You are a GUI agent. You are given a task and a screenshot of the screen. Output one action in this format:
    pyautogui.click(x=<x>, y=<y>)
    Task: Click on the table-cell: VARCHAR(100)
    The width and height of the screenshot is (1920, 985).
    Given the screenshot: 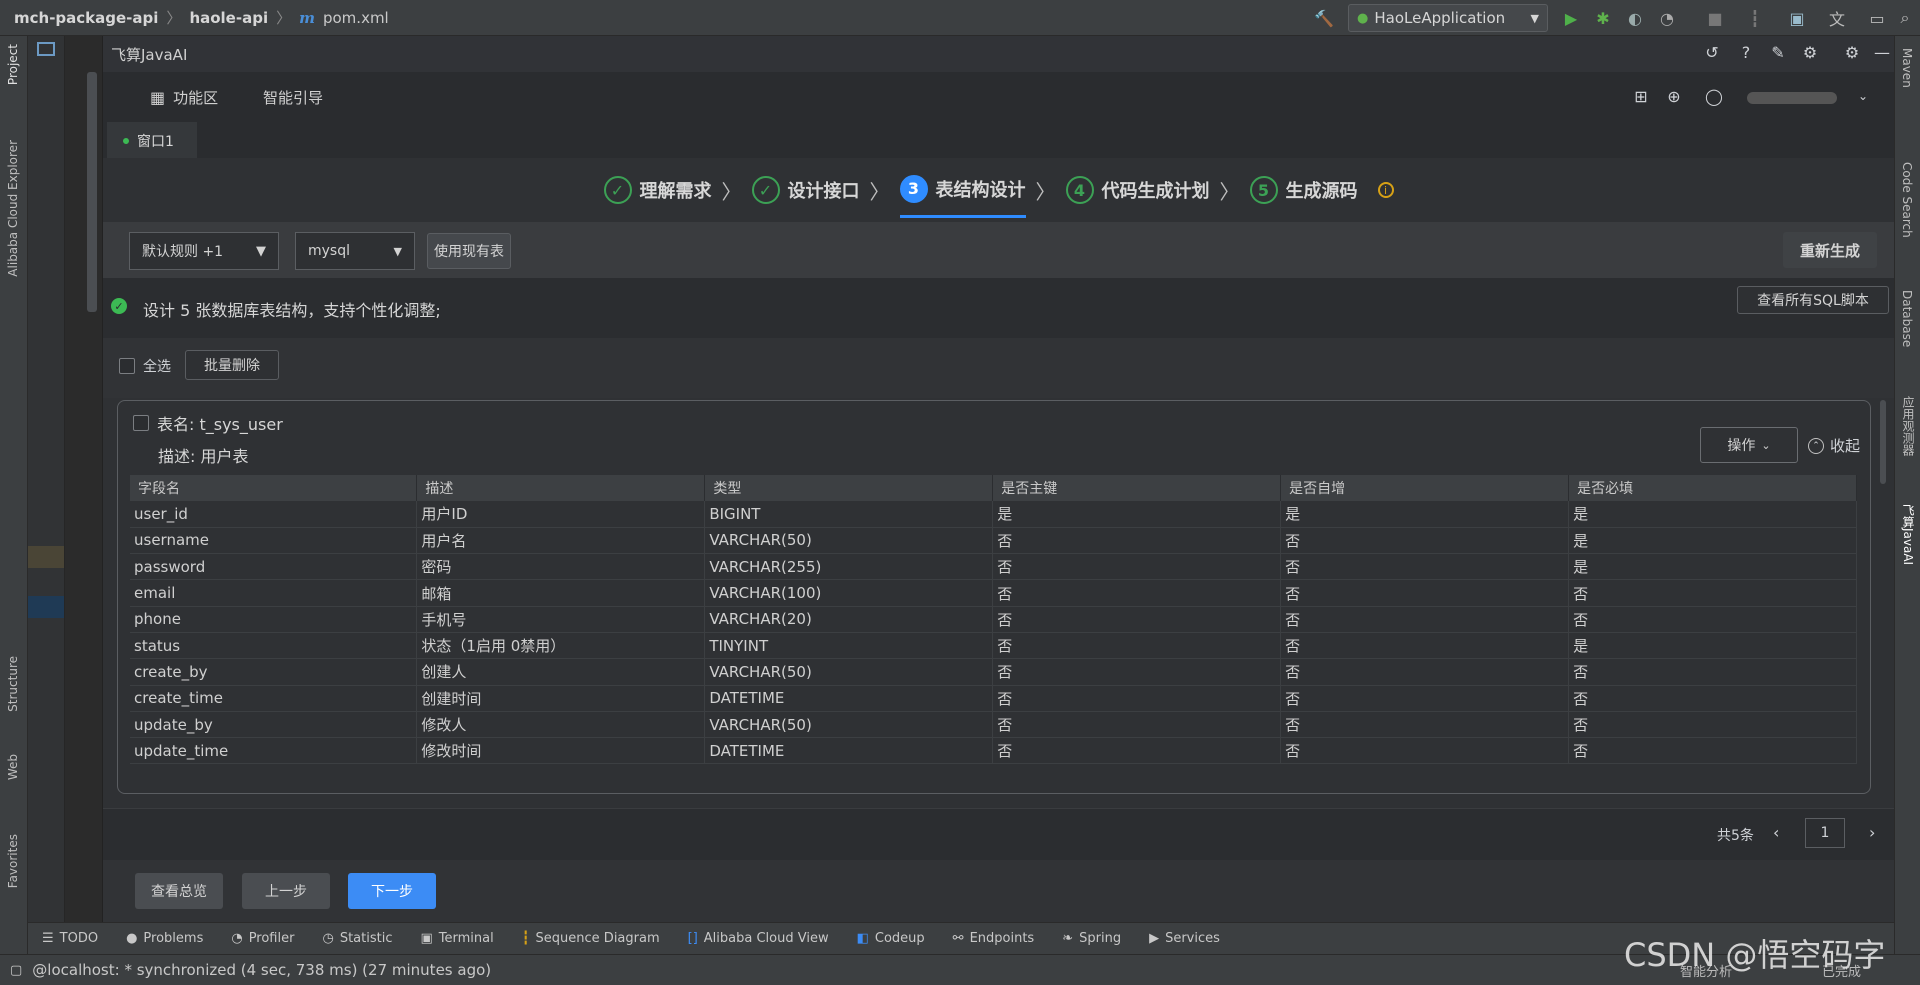 What is the action you would take?
    pyautogui.click(x=849, y=593)
    